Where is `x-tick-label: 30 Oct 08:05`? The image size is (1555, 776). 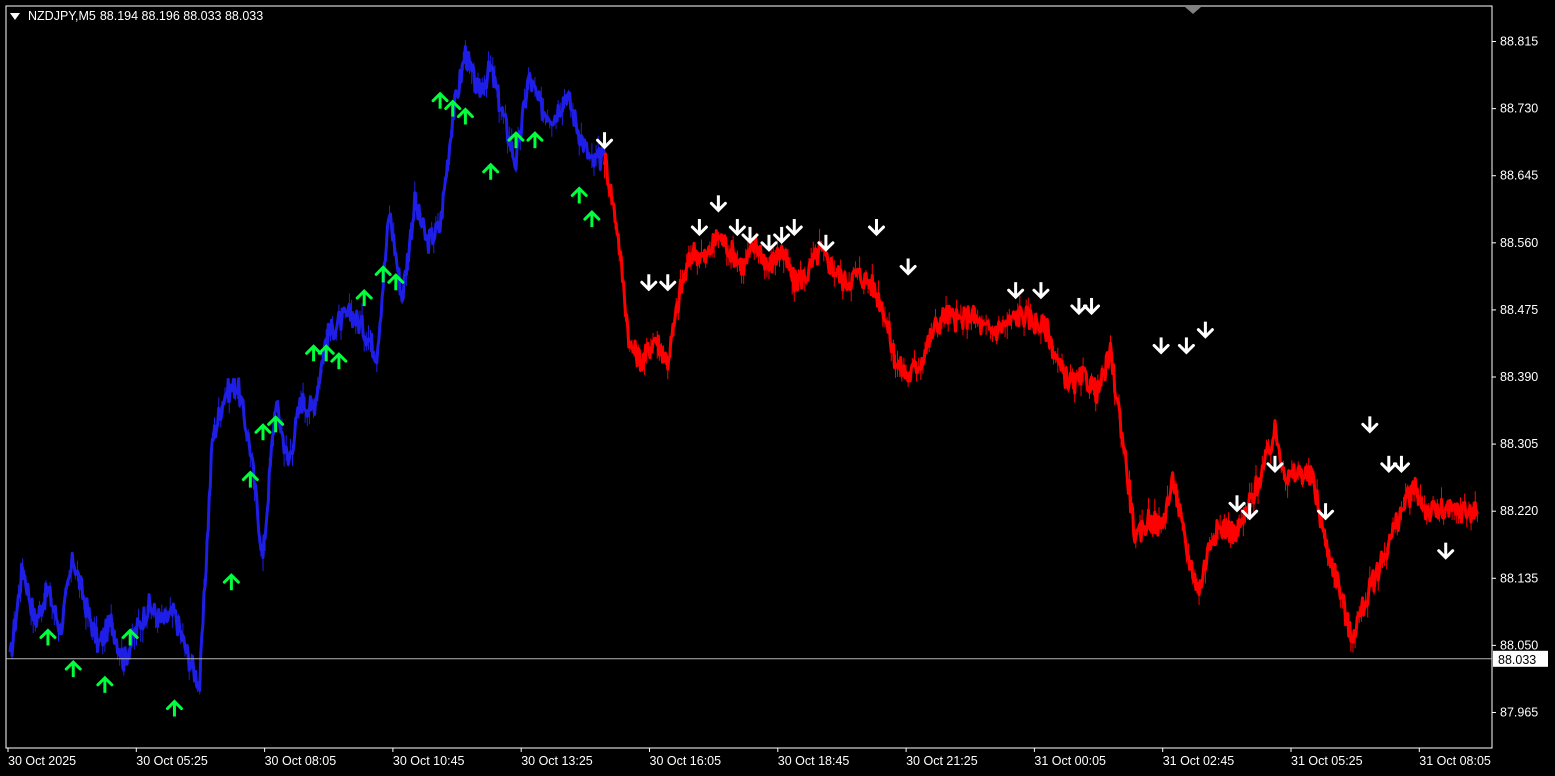
x-tick-label: 30 Oct 08:05 is located at coordinates (301, 761).